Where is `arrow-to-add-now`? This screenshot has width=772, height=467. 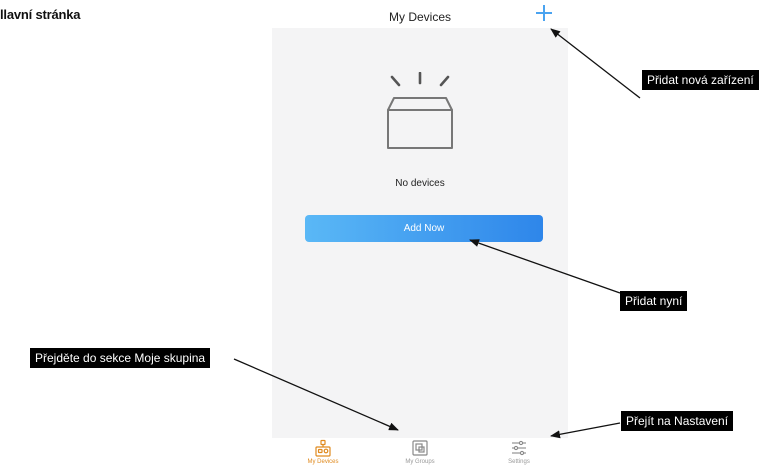
arrow-to-add-now is located at coordinates (545, 266).